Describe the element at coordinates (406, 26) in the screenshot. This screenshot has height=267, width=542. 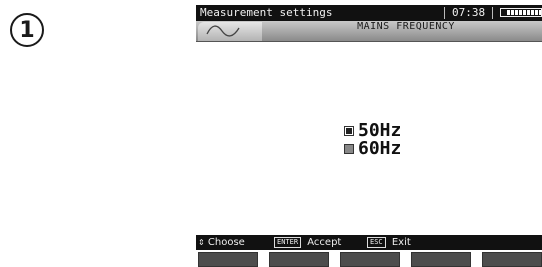
I see `page-title: MAINS FREQUENCY` at that location.